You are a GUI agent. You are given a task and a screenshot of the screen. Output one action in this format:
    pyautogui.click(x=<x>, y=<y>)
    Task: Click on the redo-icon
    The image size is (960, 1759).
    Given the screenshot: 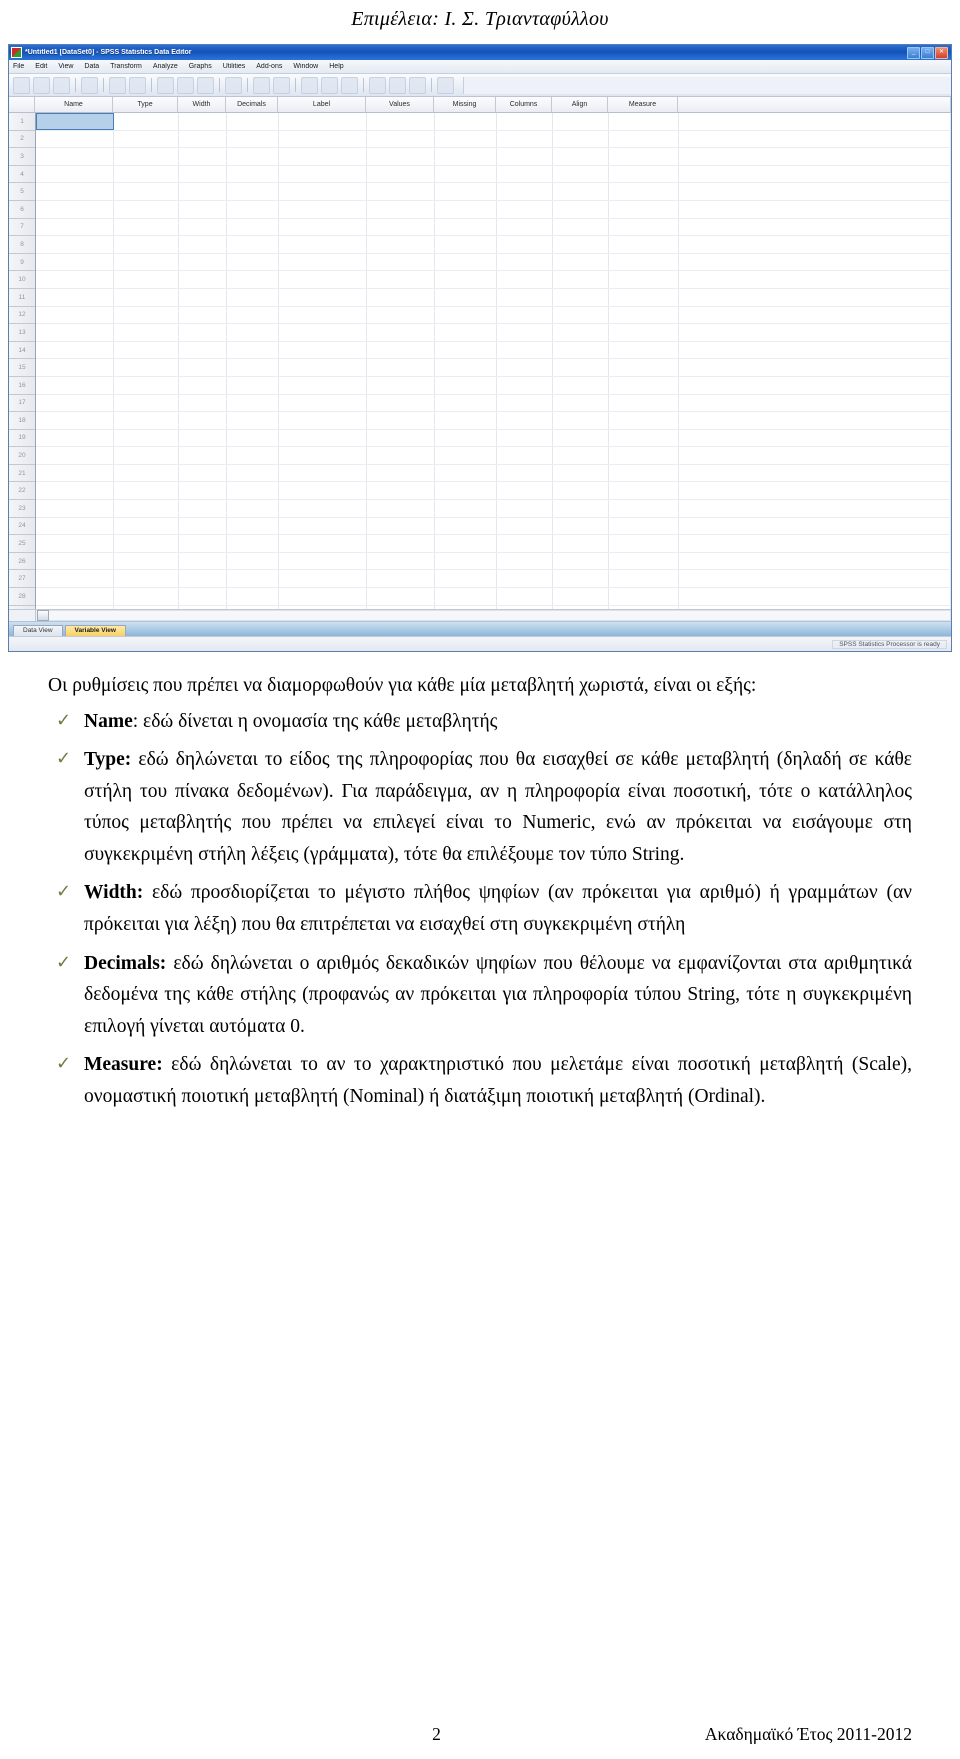 What is the action you would take?
    pyautogui.click(x=137, y=85)
    